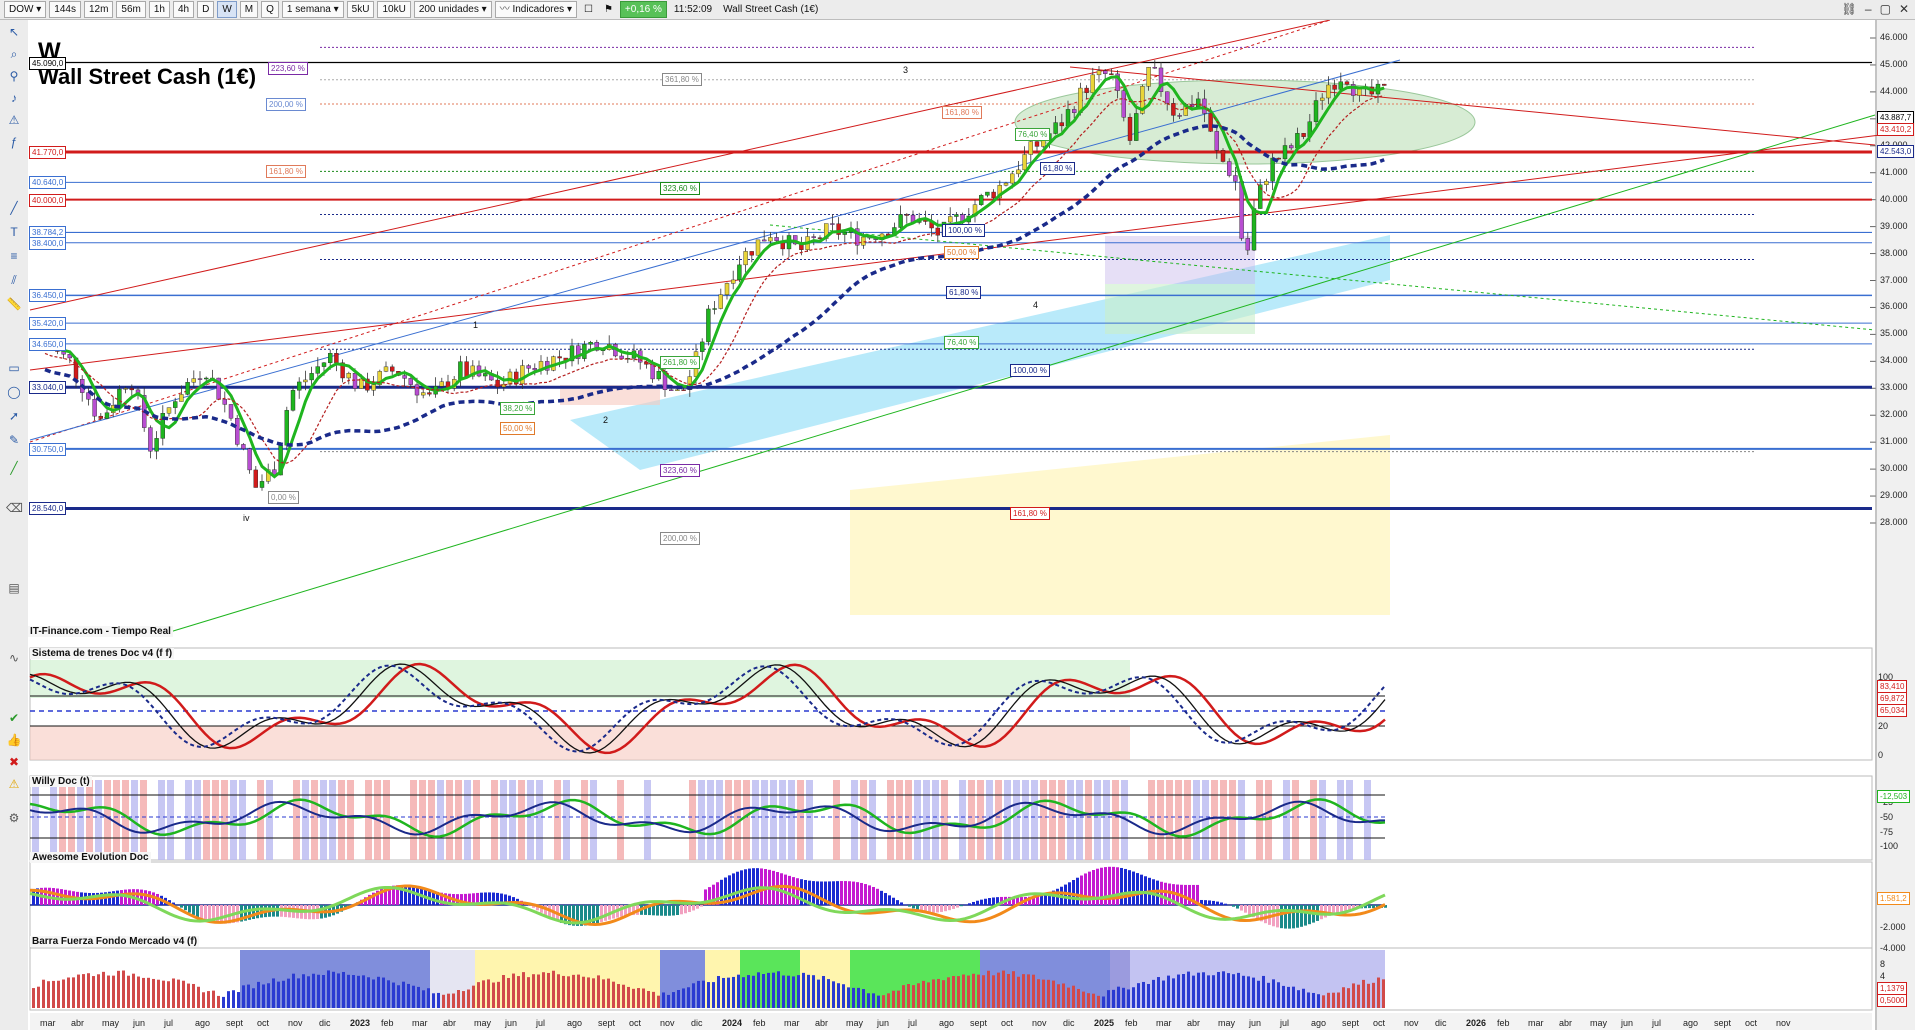  What do you see at coordinates (1894, 387) in the screenshot?
I see `price-axis-label: 33.000` at bounding box center [1894, 387].